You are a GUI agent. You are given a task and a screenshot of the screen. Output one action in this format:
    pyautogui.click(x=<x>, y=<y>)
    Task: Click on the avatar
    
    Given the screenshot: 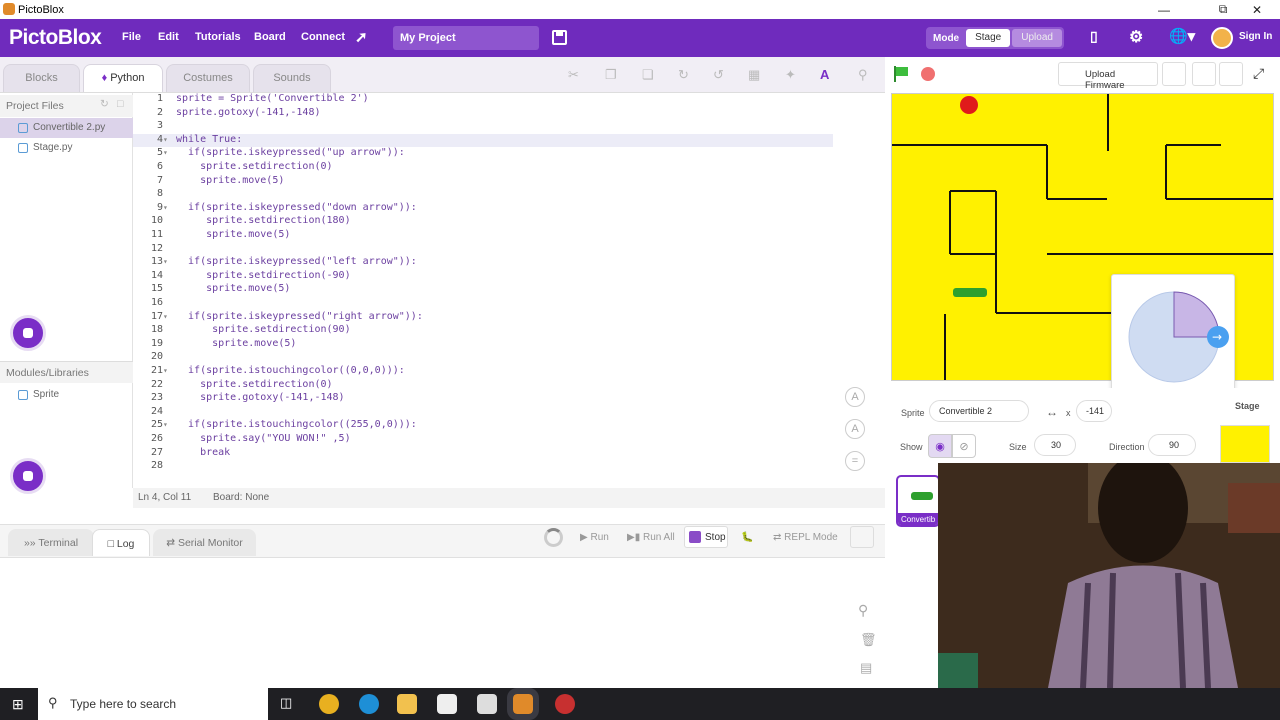 What is the action you would take?
    pyautogui.click(x=1222, y=38)
    